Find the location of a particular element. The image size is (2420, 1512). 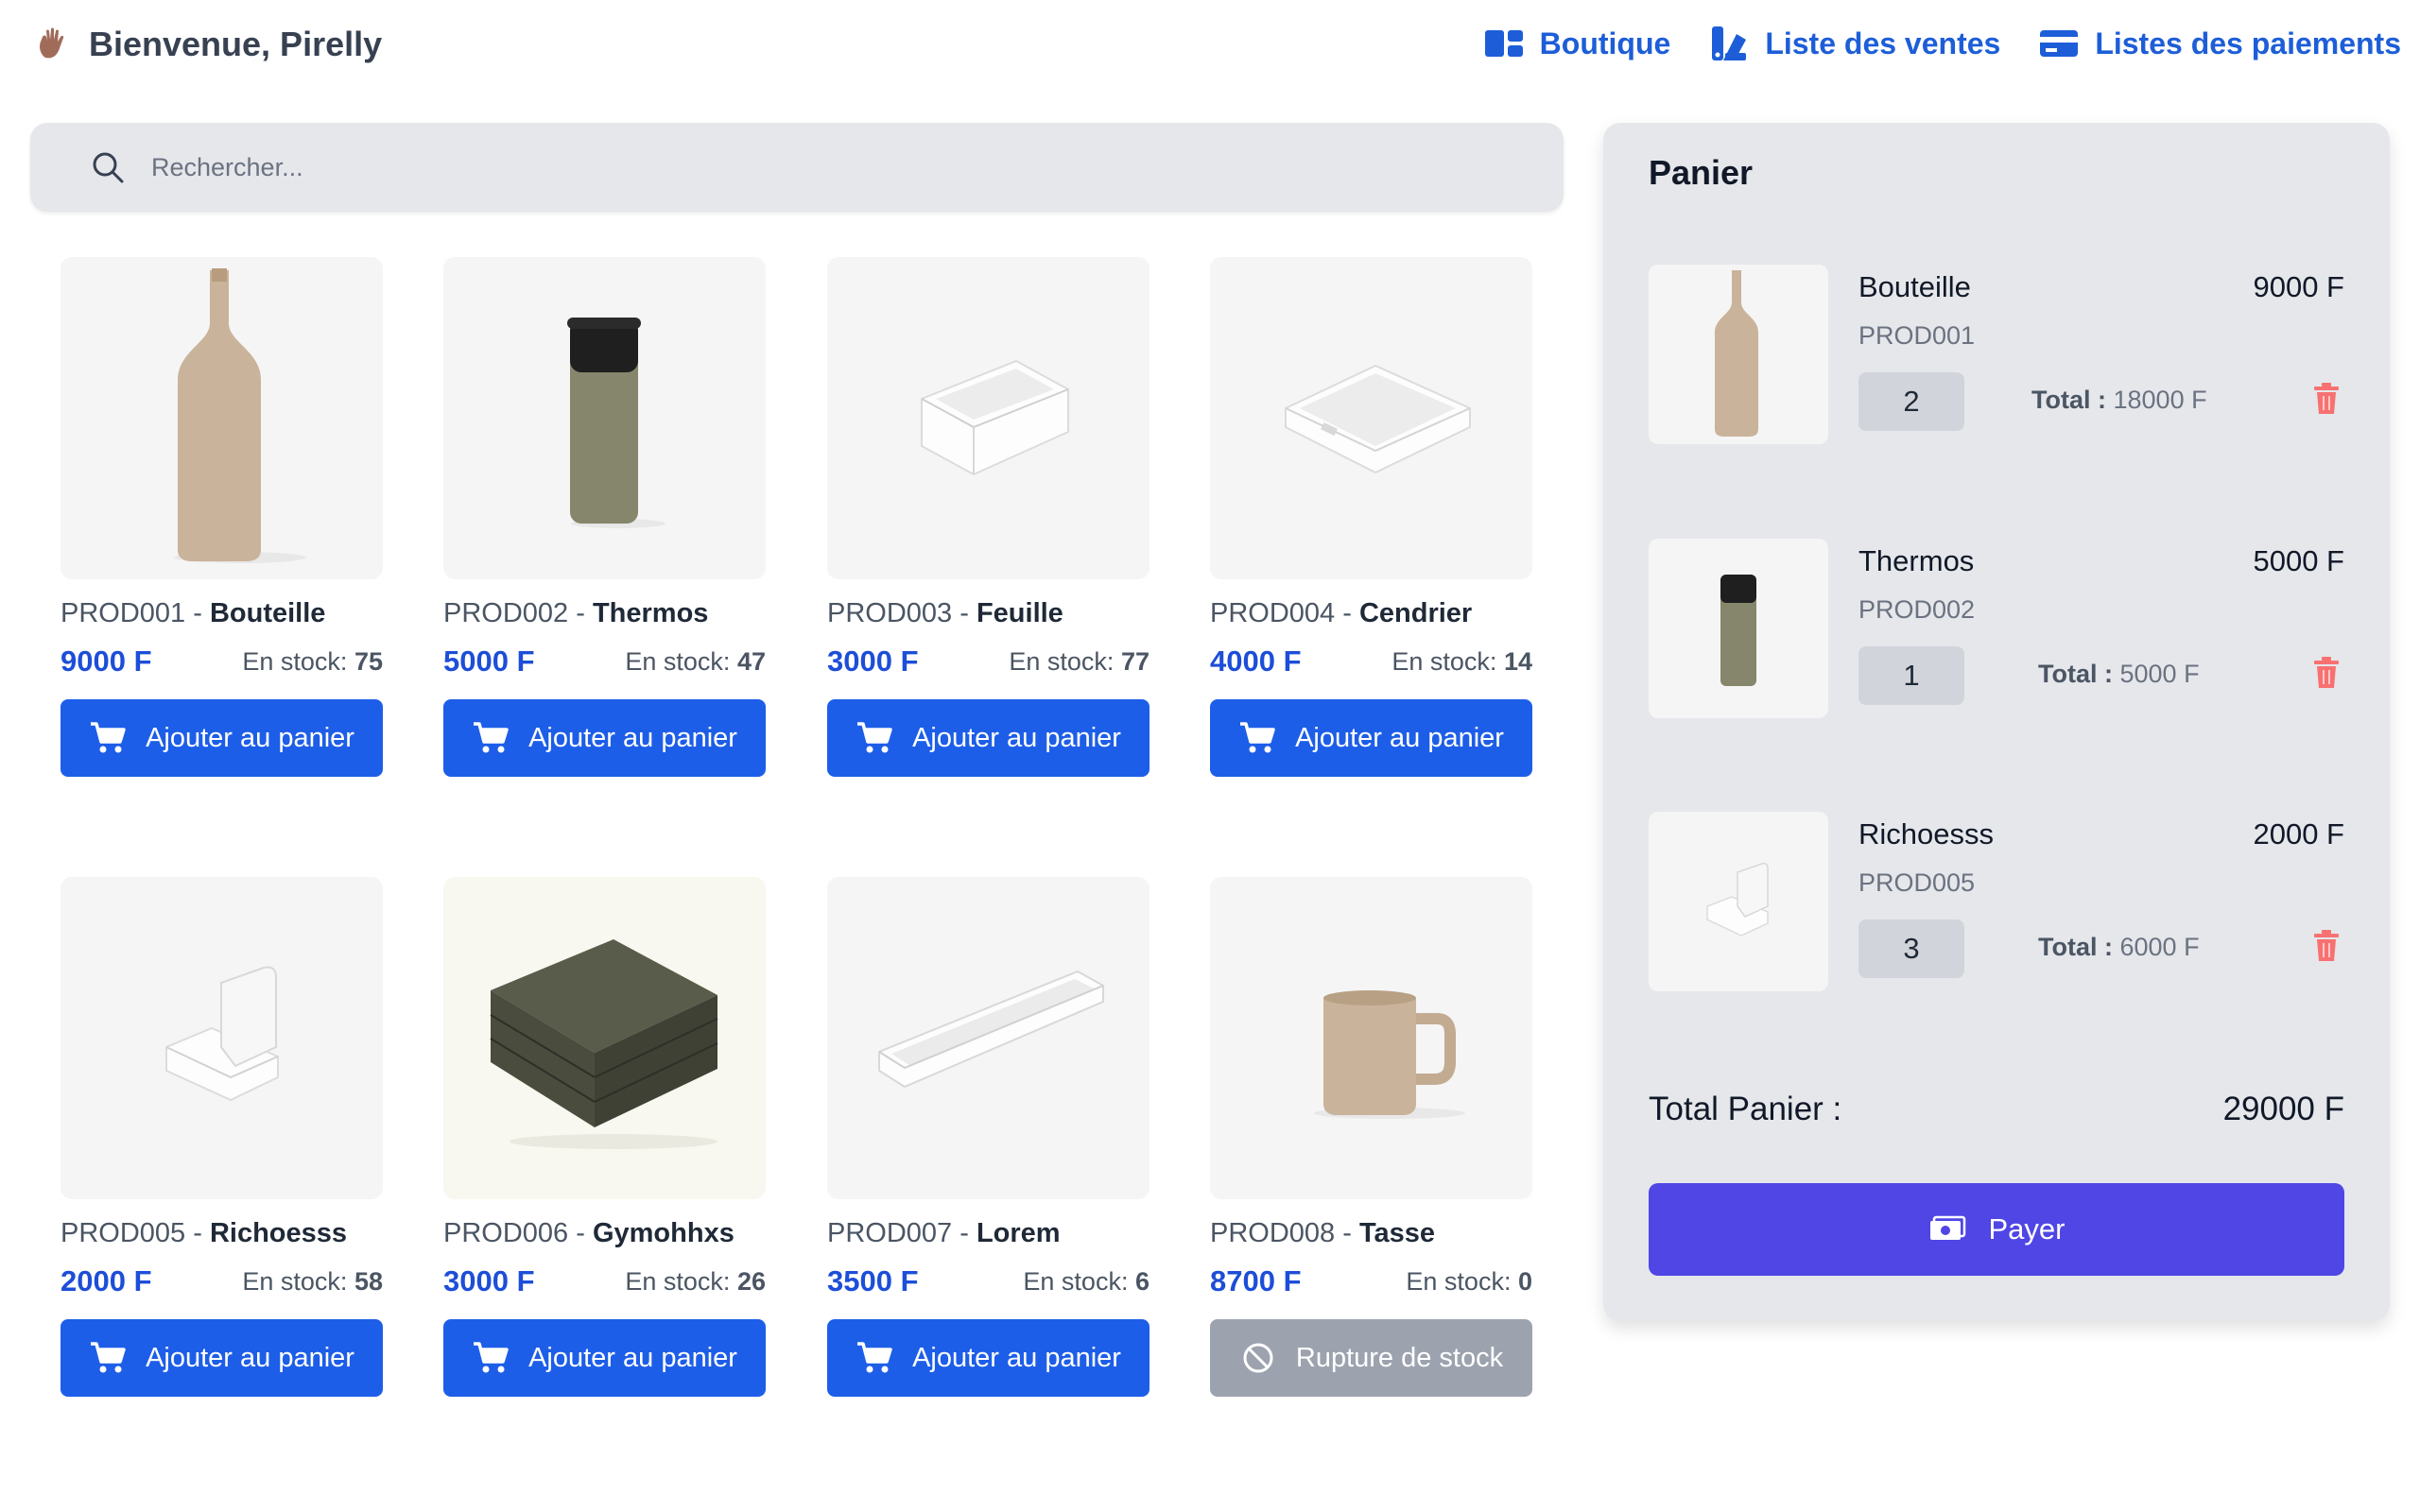

product-image-ashtray is located at coordinates (1371, 418).